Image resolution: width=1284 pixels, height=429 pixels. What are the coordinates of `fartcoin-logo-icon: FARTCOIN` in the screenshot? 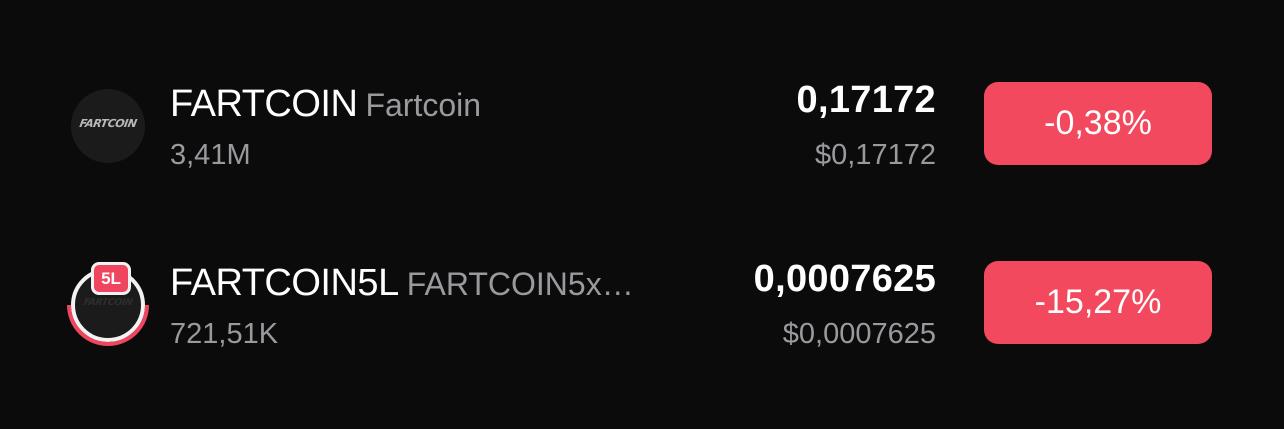 It's located at (108, 126).